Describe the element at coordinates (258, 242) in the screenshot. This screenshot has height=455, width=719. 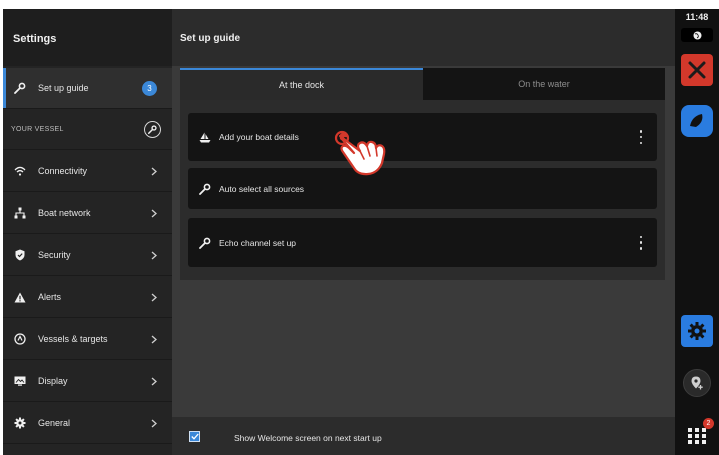
I see `card-label: Echo channel set up` at that location.